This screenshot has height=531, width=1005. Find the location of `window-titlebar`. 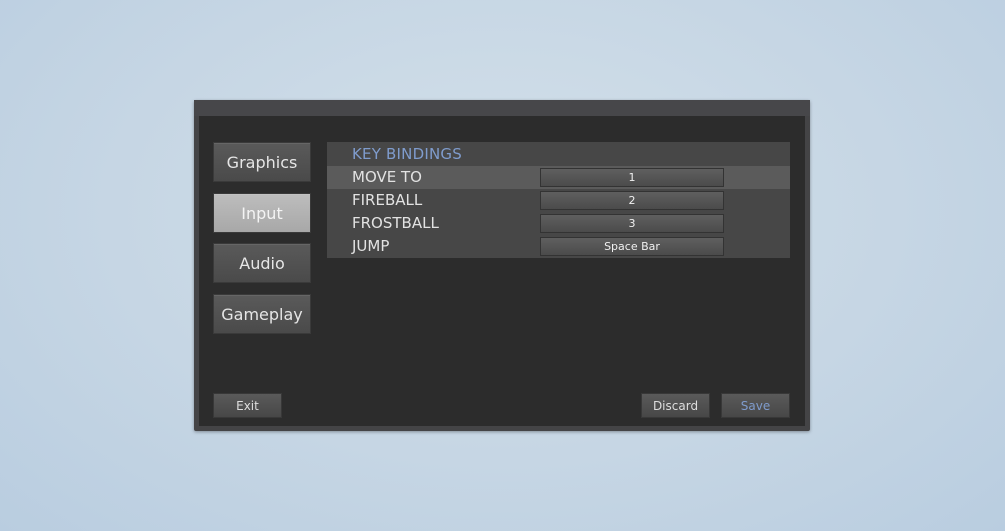

window-titlebar is located at coordinates (502, 108).